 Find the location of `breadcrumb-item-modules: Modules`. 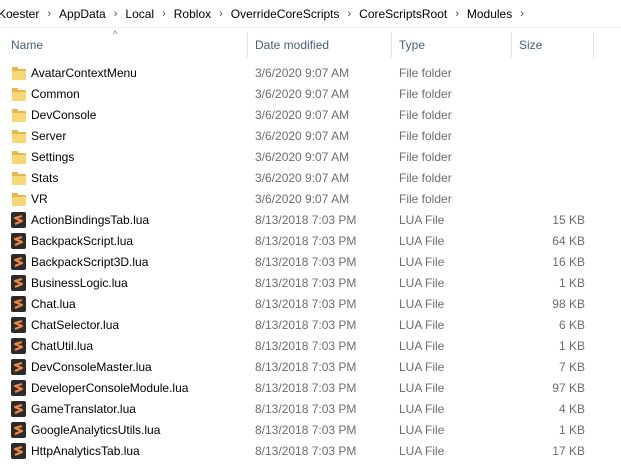

breadcrumb-item-modules: Modules is located at coordinates (489, 14).